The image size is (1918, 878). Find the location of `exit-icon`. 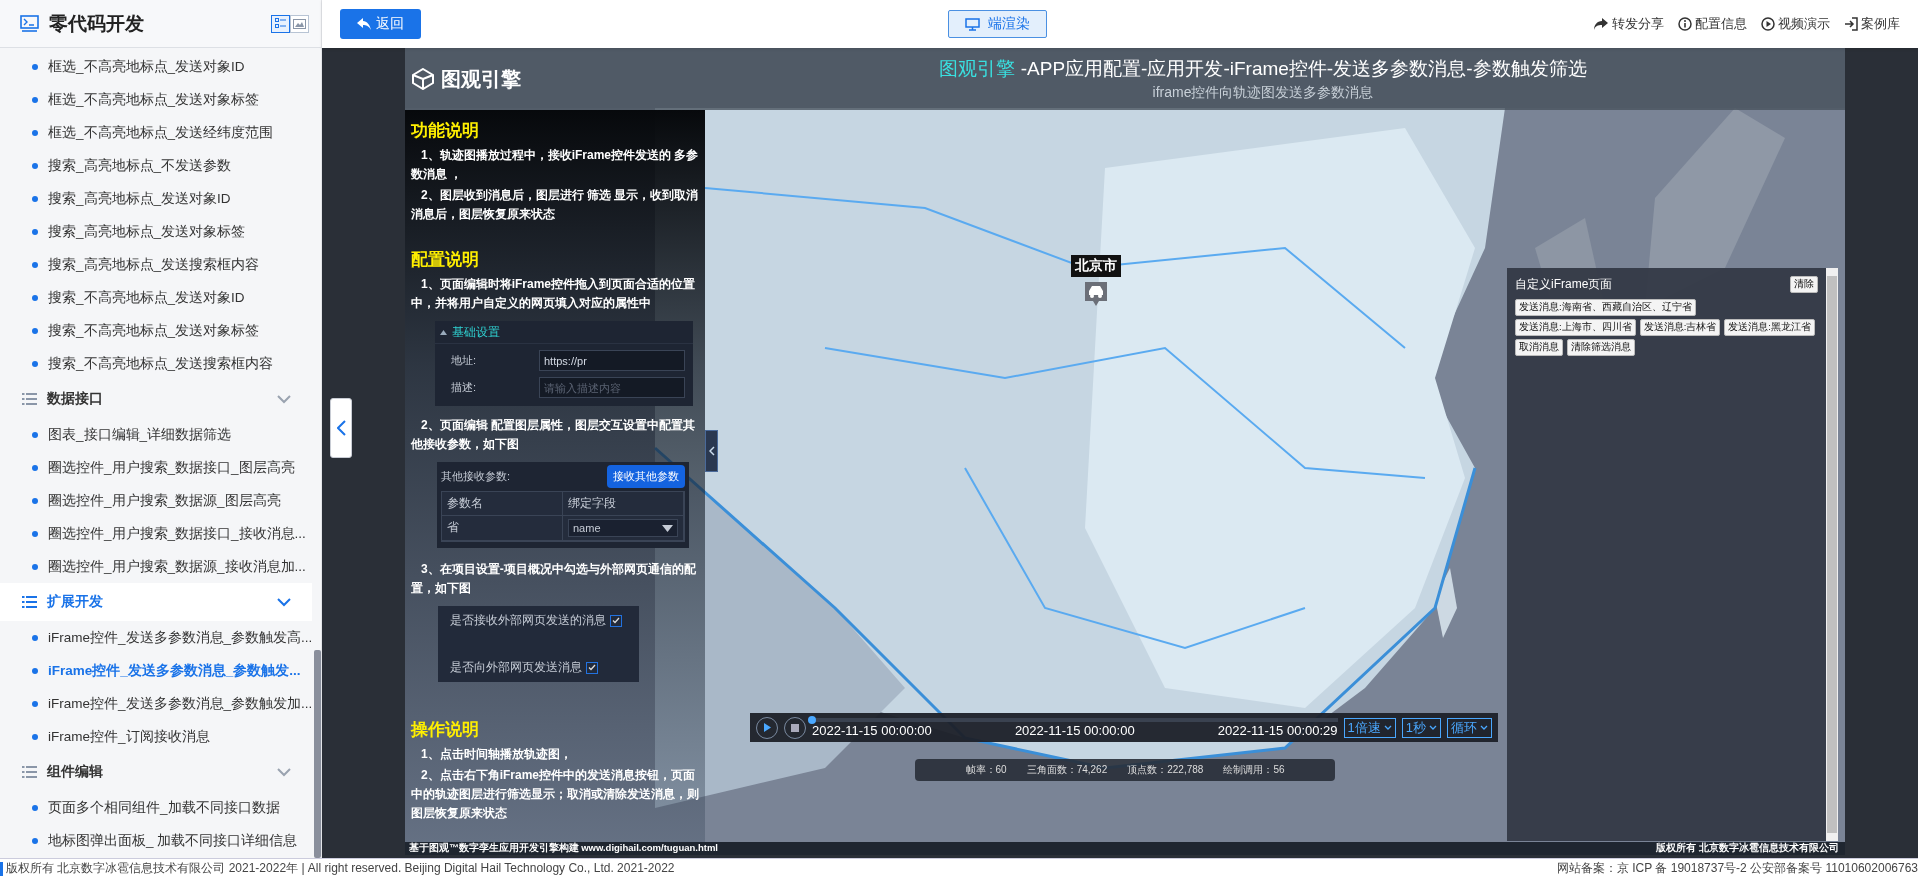

exit-icon is located at coordinates (1851, 24).